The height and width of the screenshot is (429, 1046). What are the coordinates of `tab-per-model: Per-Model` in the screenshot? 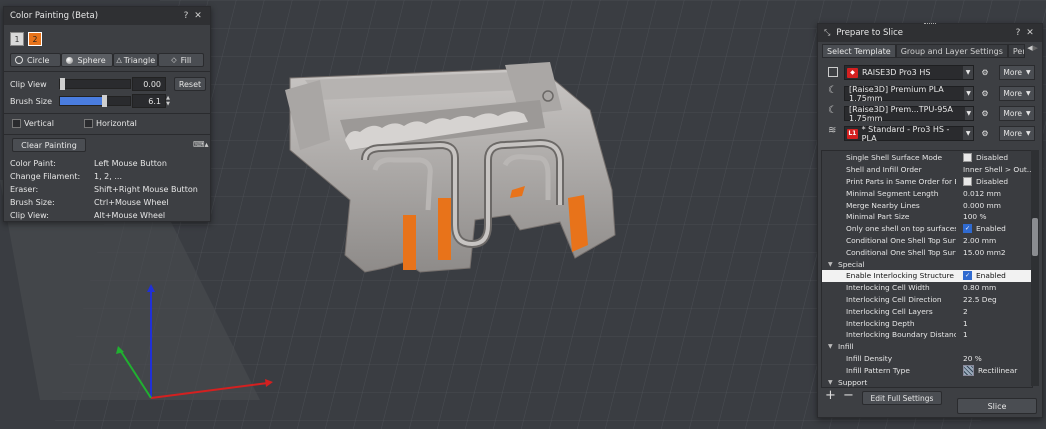 It's located at (1016, 51).